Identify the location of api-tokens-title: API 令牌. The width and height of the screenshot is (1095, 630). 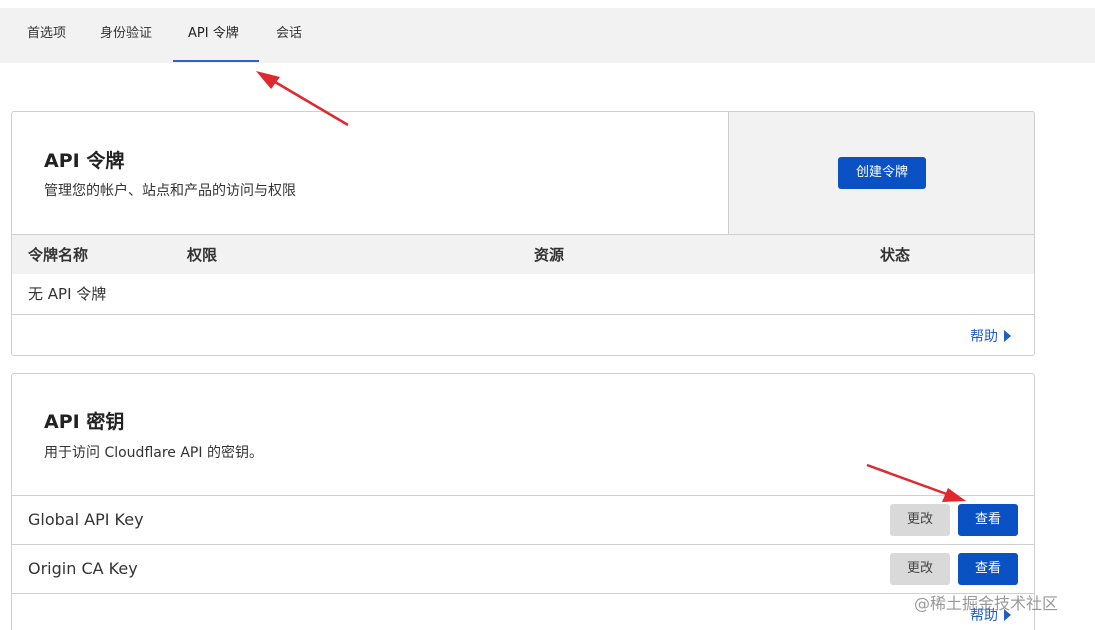
(84, 161).